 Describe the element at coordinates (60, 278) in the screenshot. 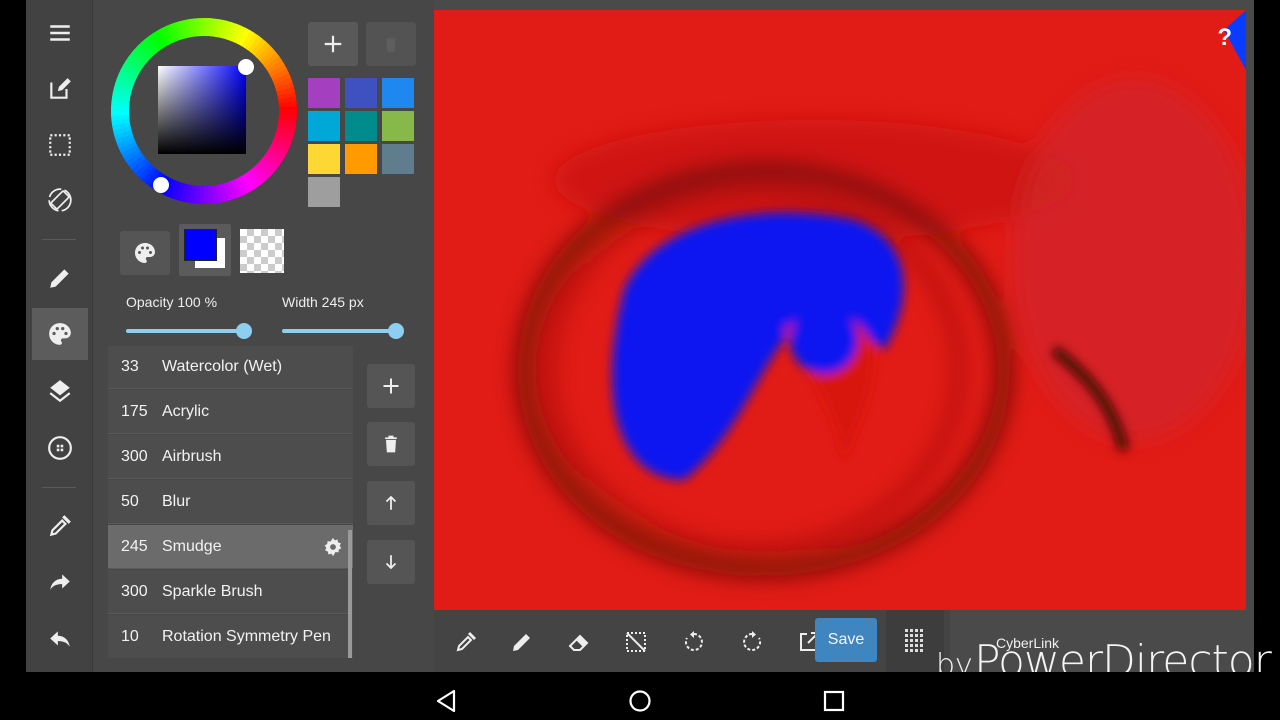

I see `brush-button` at that location.